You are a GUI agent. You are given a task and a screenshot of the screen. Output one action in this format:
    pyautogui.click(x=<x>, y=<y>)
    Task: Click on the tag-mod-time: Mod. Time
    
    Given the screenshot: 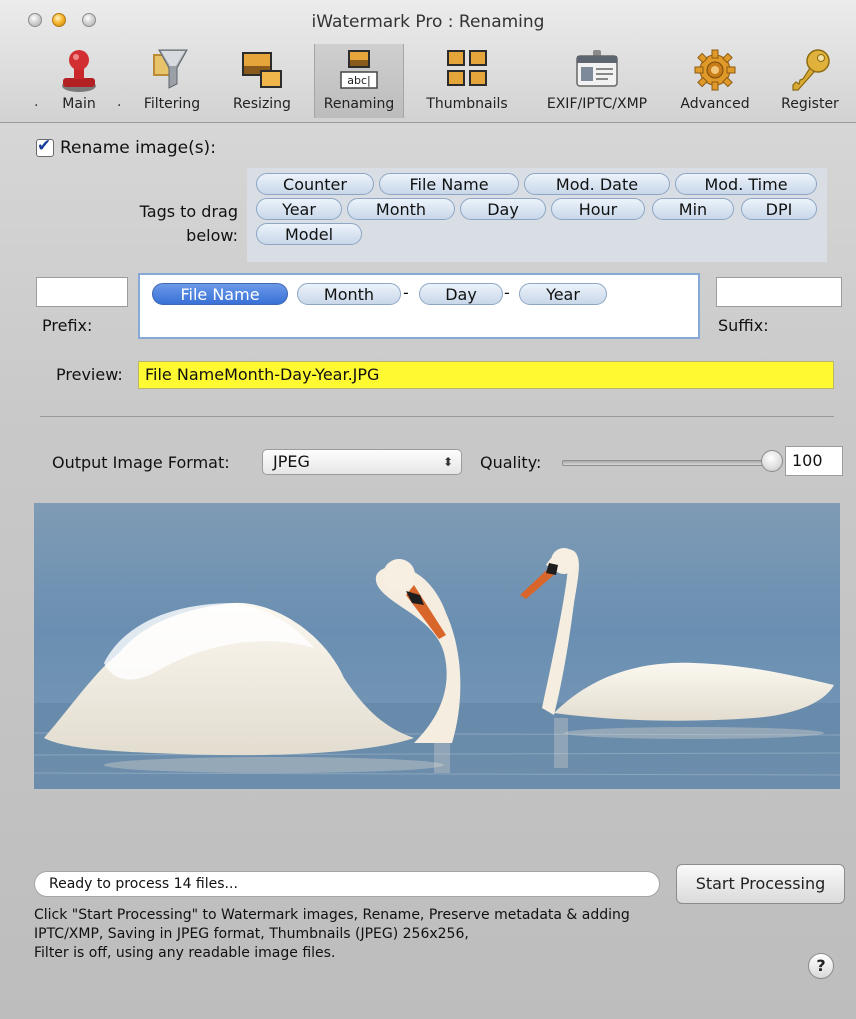 What is the action you would take?
    pyautogui.click(x=746, y=184)
    